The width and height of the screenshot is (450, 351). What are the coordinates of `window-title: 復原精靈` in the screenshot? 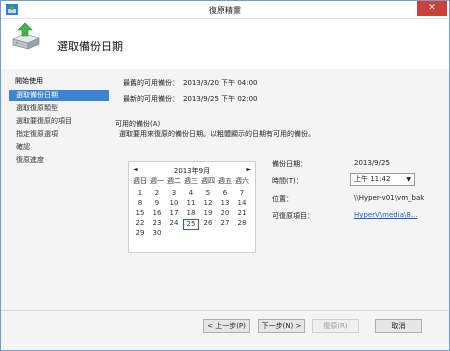 It's located at (225, 10).